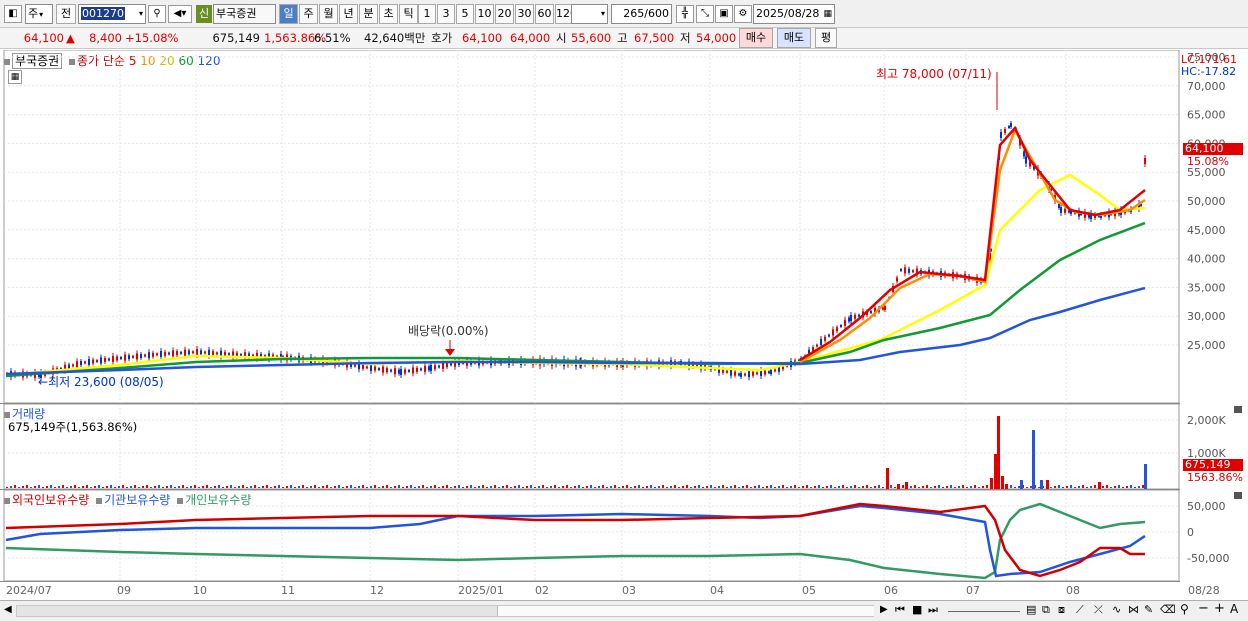 This screenshot has height=621, width=1248. Describe the element at coordinates (504, 14) in the screenshot. I see `interval-button: 20` at that location.